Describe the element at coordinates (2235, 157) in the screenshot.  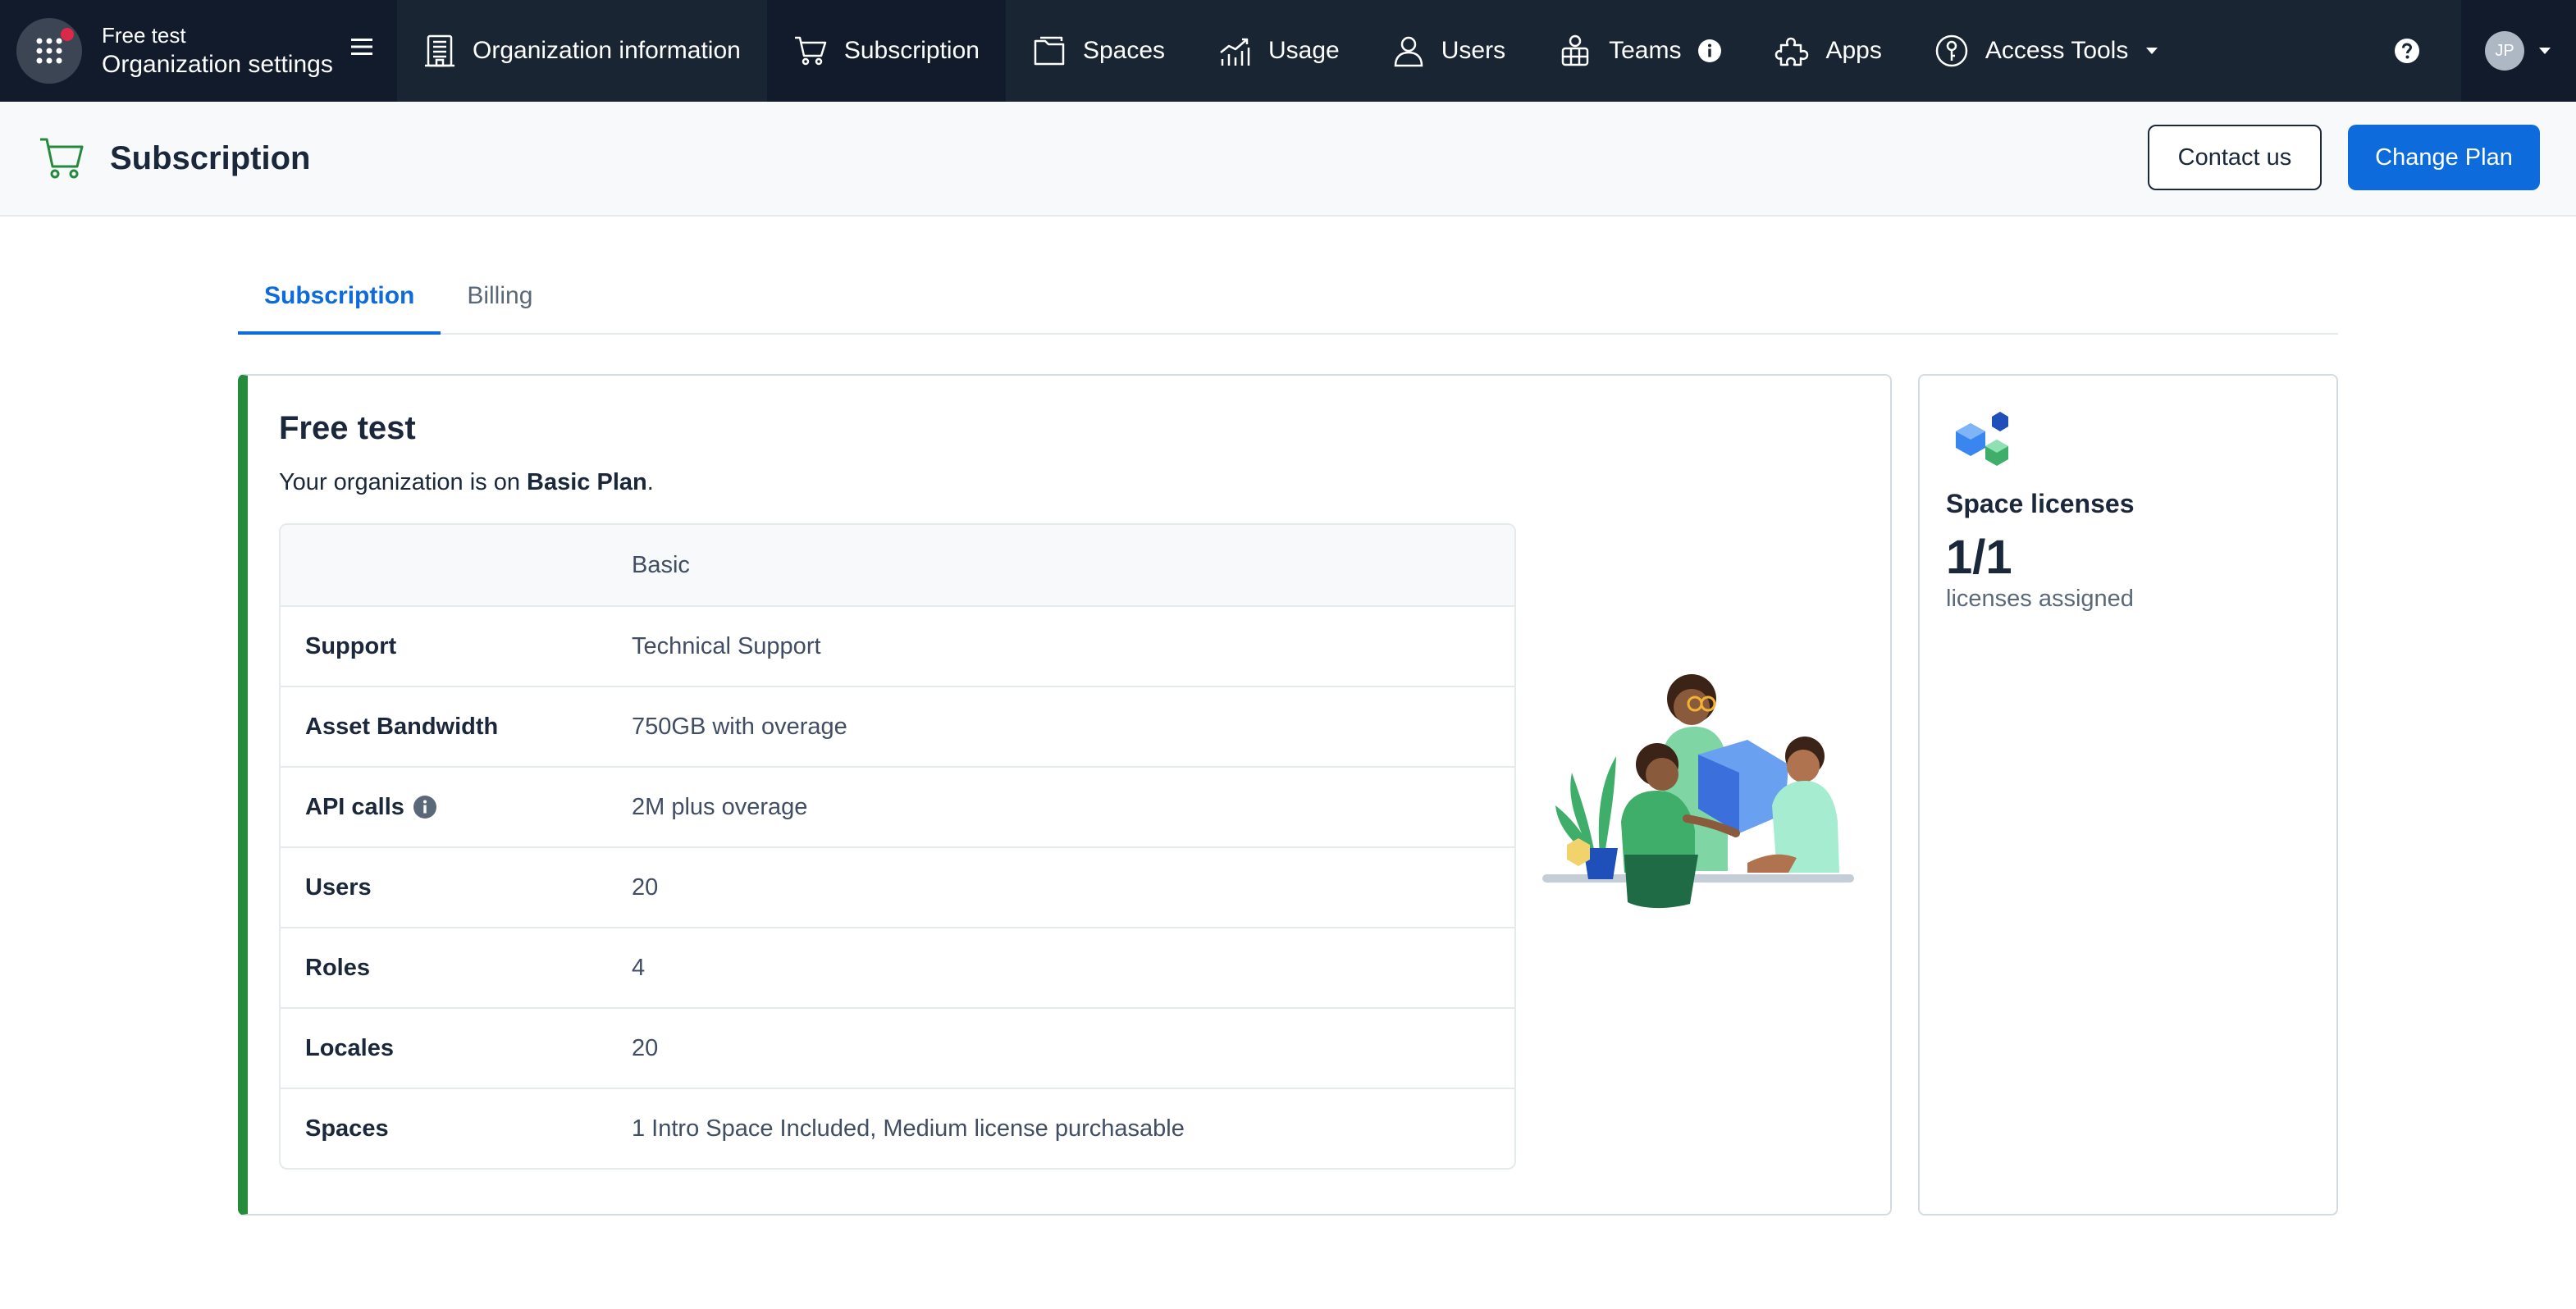
I see `contact-us-button: Contact us` at that location.